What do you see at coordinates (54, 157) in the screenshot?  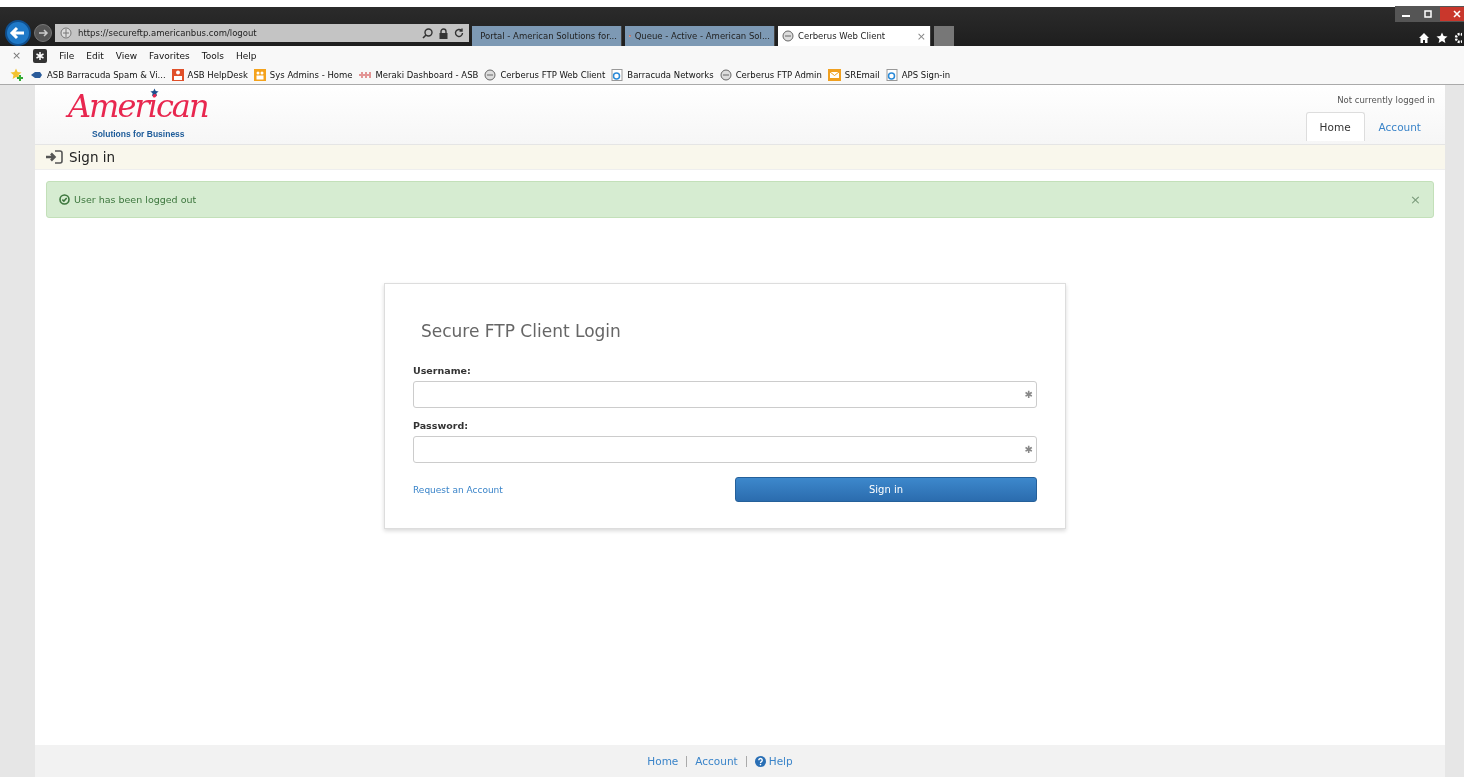 I see `sign-in-icon` at bounding box center [54, 157].